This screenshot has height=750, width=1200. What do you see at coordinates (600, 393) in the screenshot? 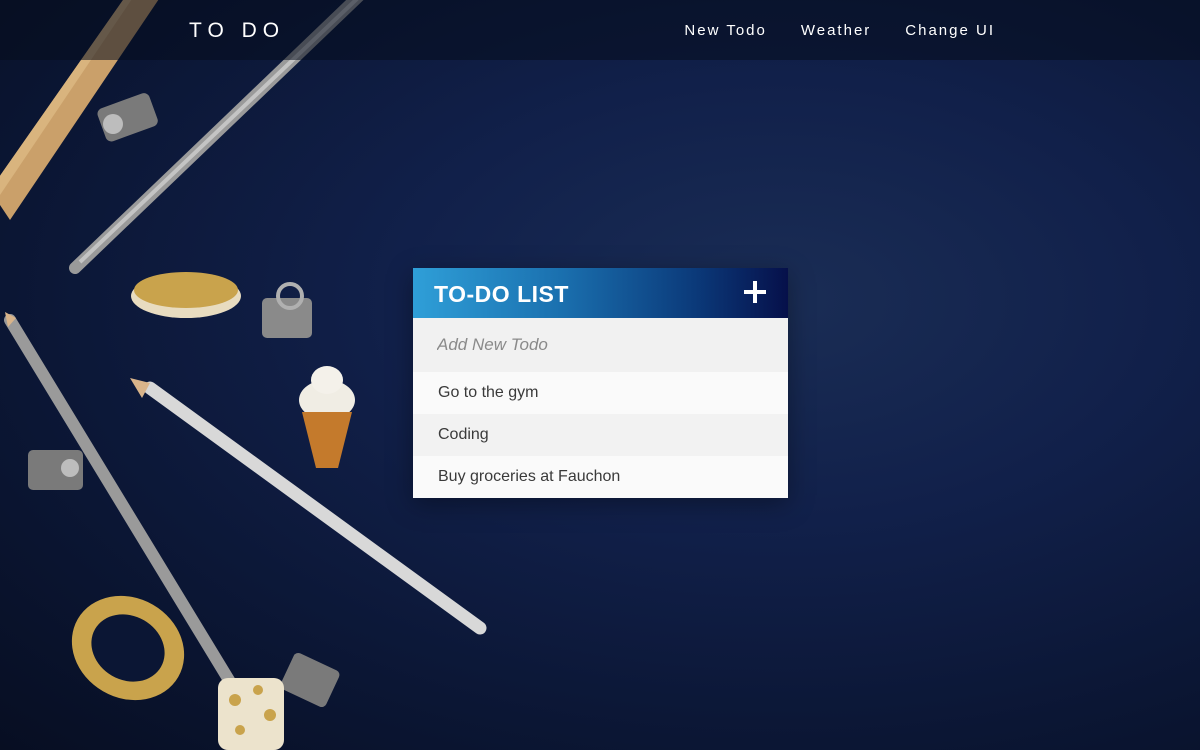
I see `todo-item: Go to the gym` at bounding box center [600, 393].